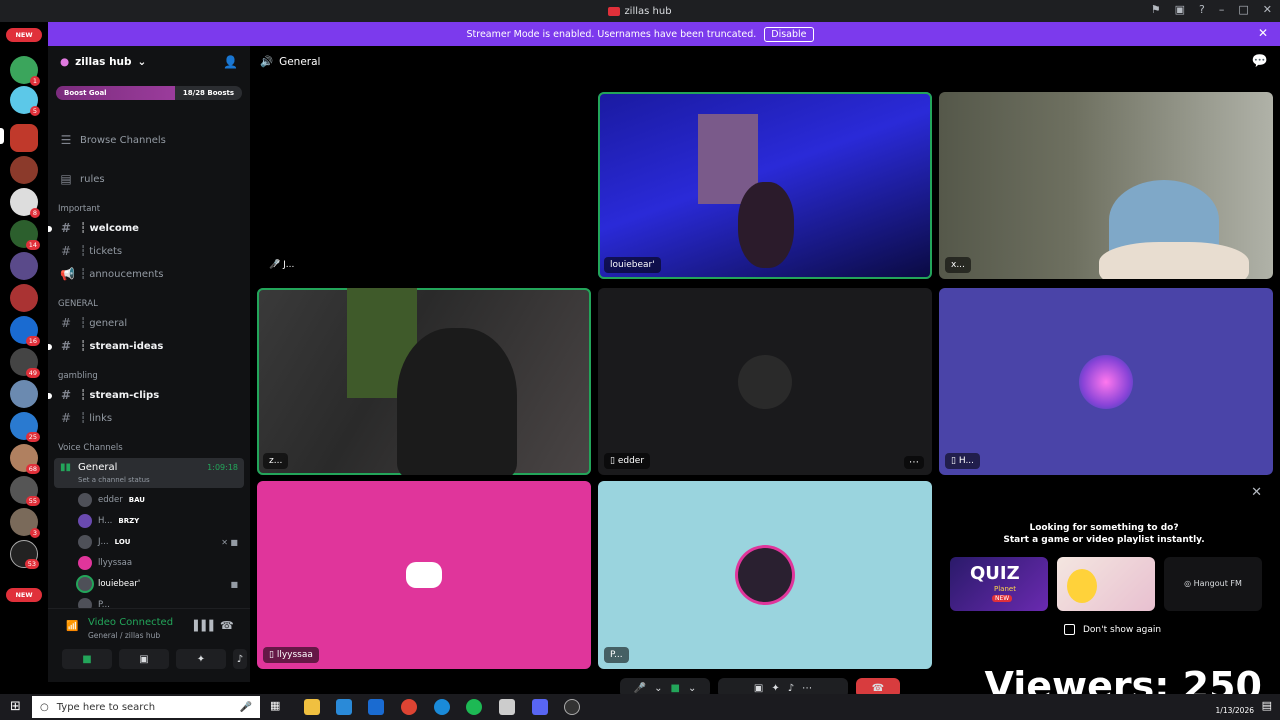 The image size is (1280, 720). Describe the element at coordinates (424, 575) in the screenshot. I see `video-tile: ▯ llyyssaa` at that location.